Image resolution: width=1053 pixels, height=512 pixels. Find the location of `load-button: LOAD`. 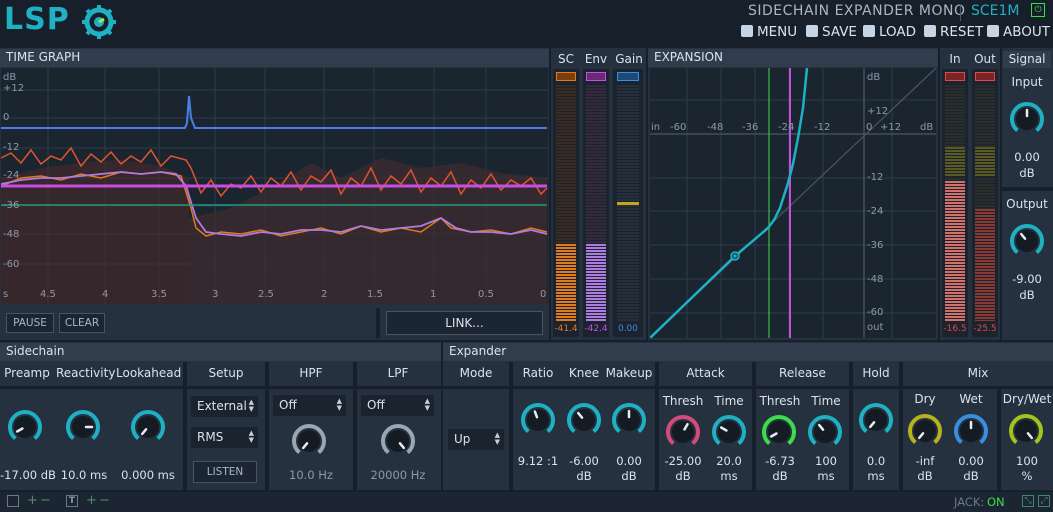

load-button: LOAD is located at coordinates (889, 32).